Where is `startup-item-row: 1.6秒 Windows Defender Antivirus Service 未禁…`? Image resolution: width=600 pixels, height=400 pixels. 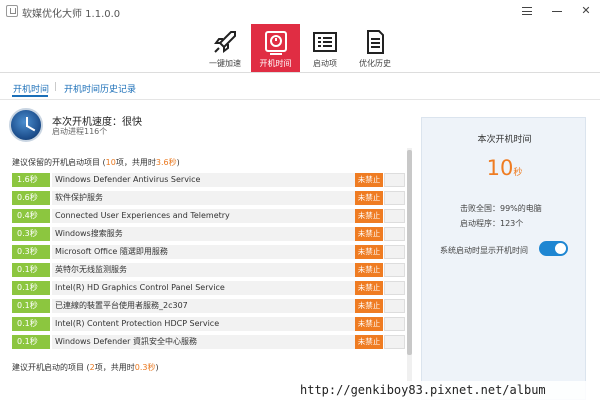
startup-item-row: 1.6秒 Windows Defender Antivirus Service 未禁… is located at coordinates (208, 180).